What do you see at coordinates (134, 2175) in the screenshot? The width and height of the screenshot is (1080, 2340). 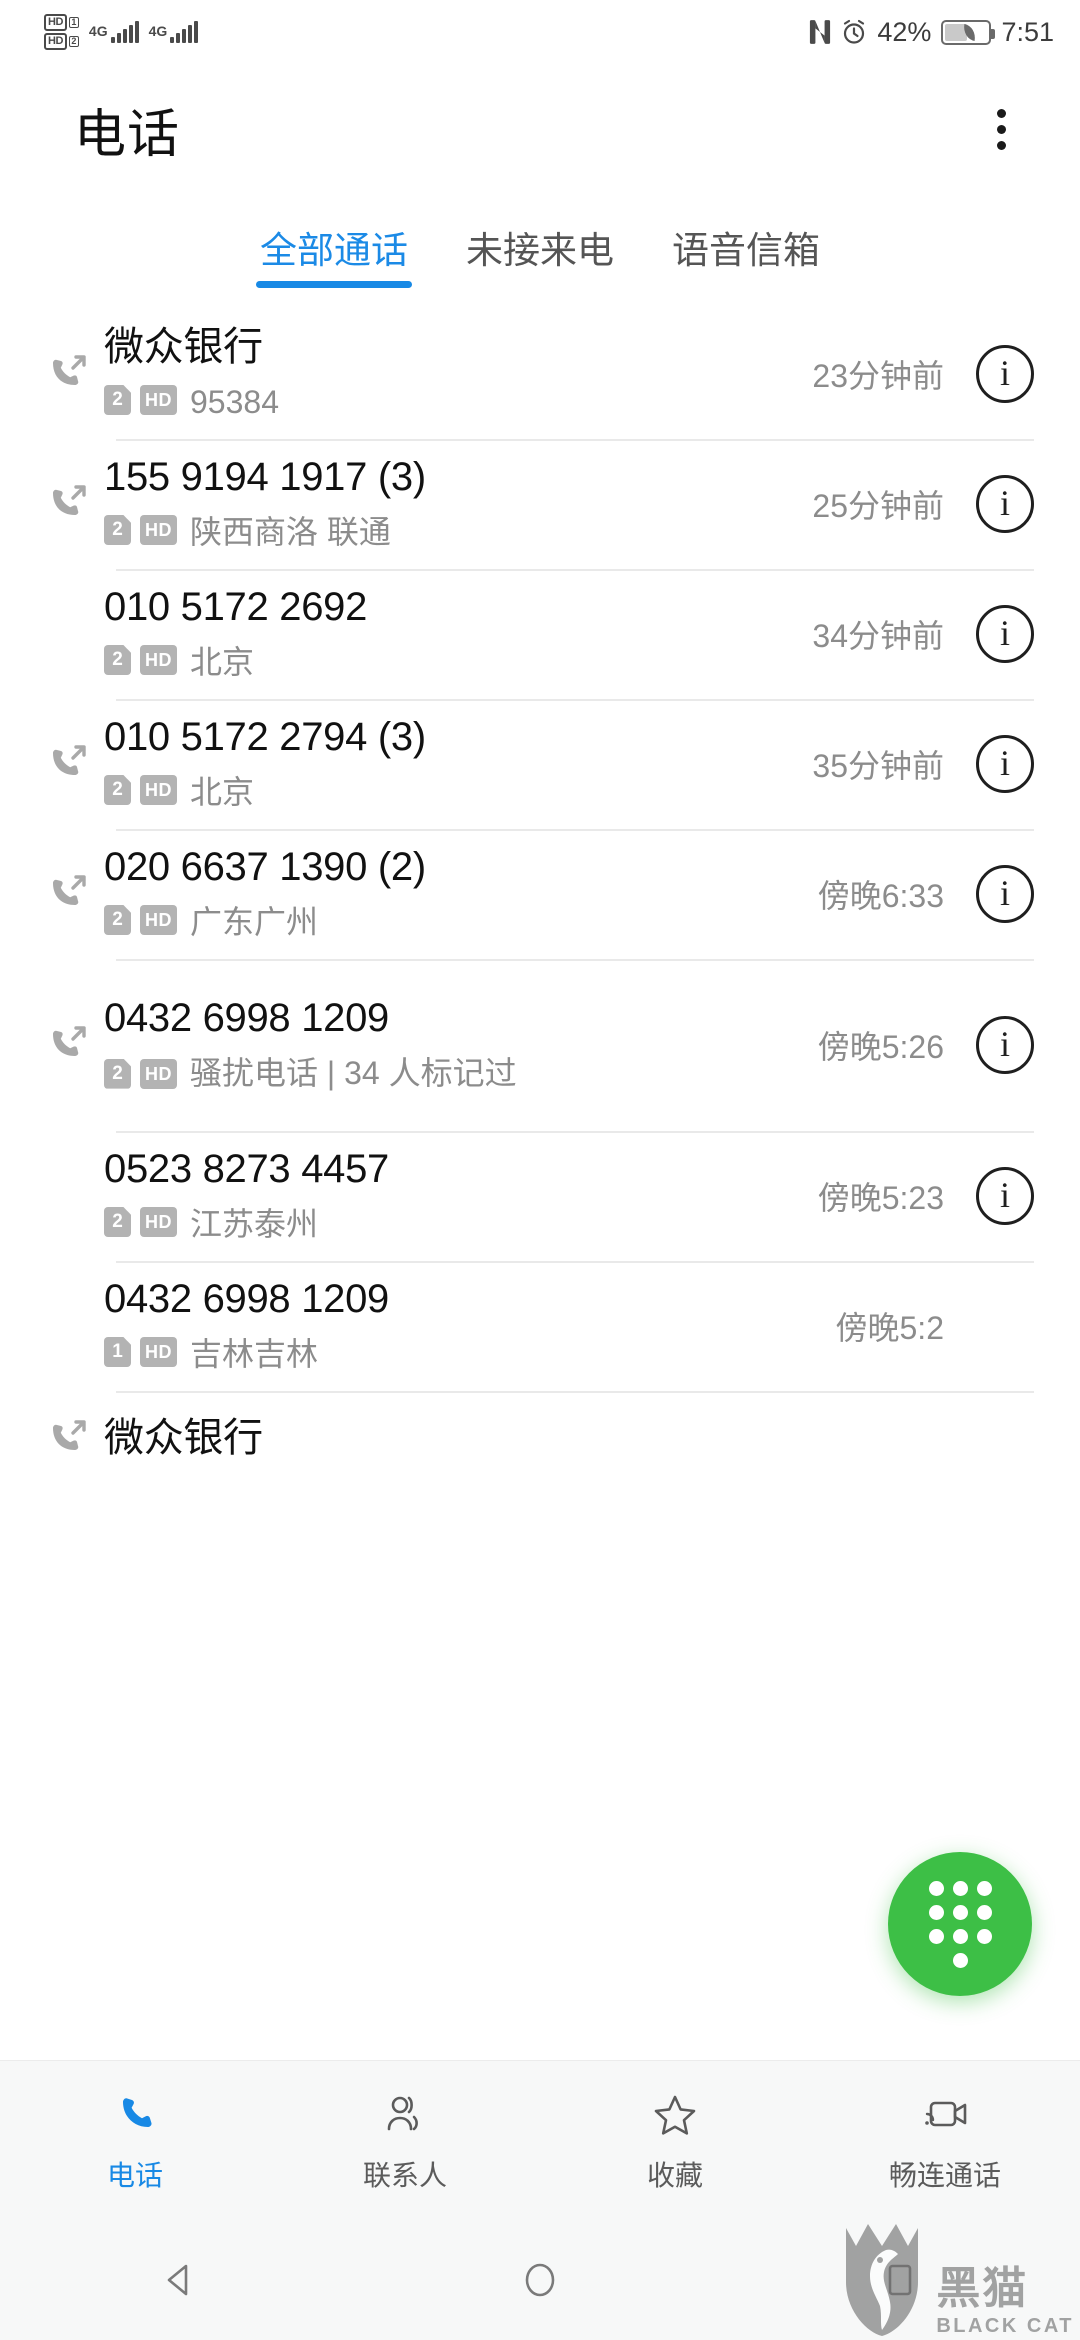 I see `nav-label-phone: 电话` at bounding box center [134, 2175].